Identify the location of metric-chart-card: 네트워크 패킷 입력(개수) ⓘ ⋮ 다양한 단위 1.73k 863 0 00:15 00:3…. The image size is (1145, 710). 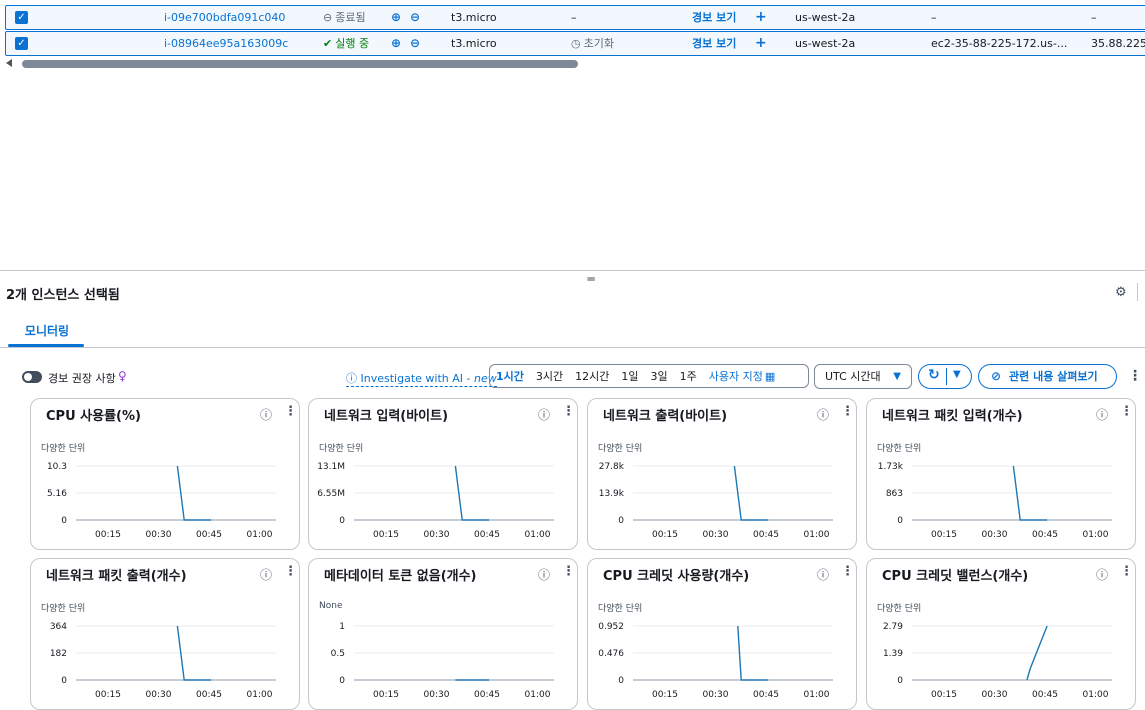
(1001, 474).